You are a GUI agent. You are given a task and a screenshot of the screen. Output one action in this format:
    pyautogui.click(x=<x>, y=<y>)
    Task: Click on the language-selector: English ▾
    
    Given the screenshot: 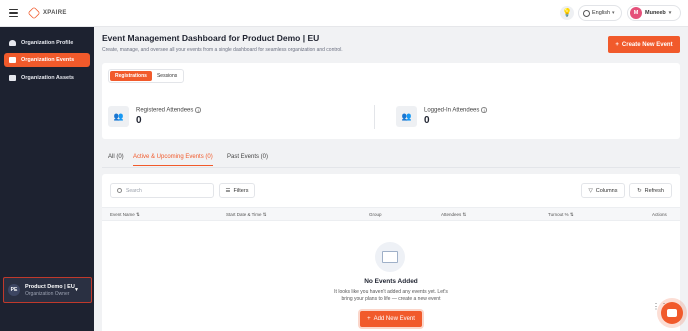 What is the action you would take?
    pyautogui.click(x=600, y=13)
    